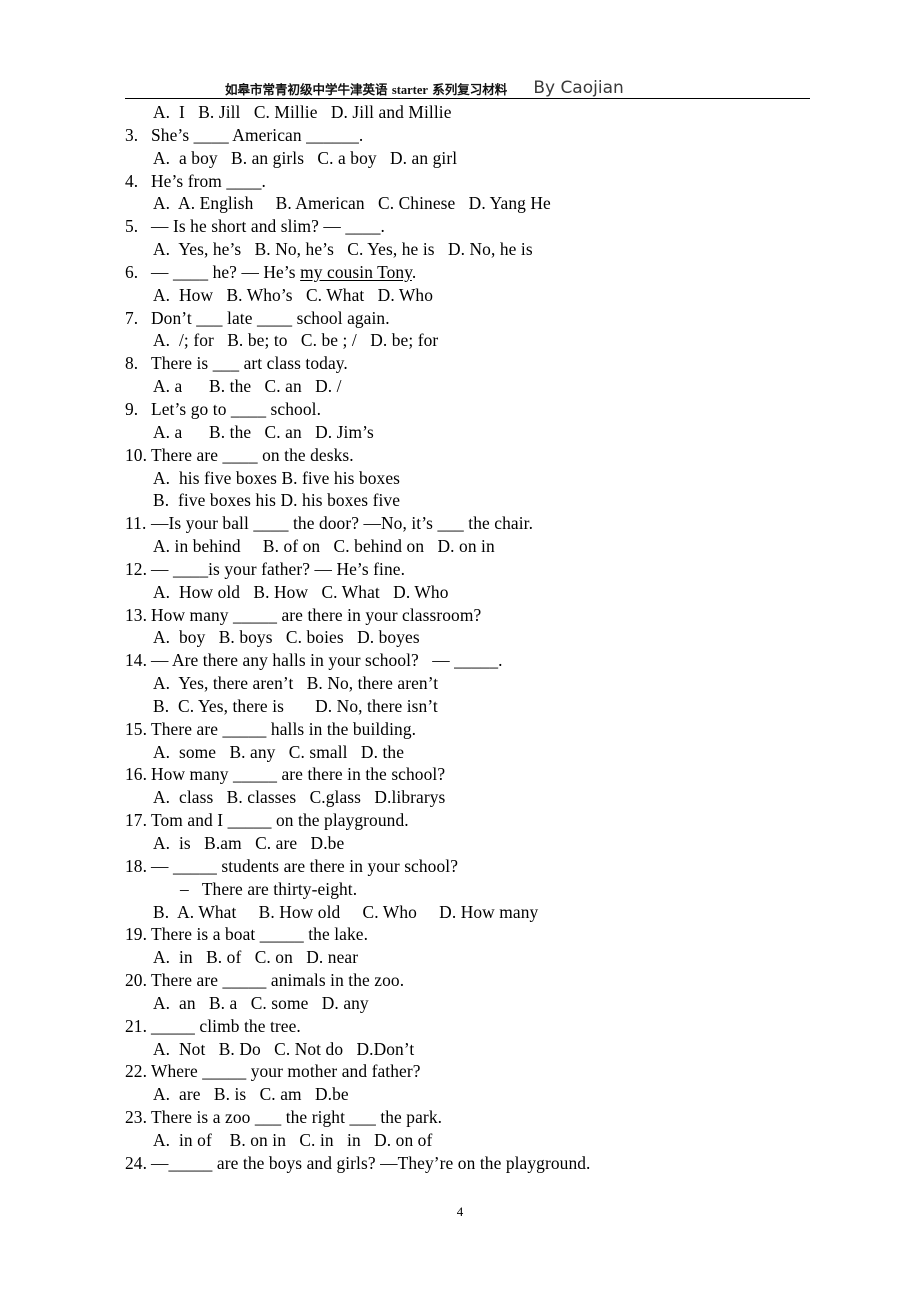 The width and height of the screenshot is (920, 1302). I want to click on question-line: 8. There is ___ art class today., so click(475, 363).